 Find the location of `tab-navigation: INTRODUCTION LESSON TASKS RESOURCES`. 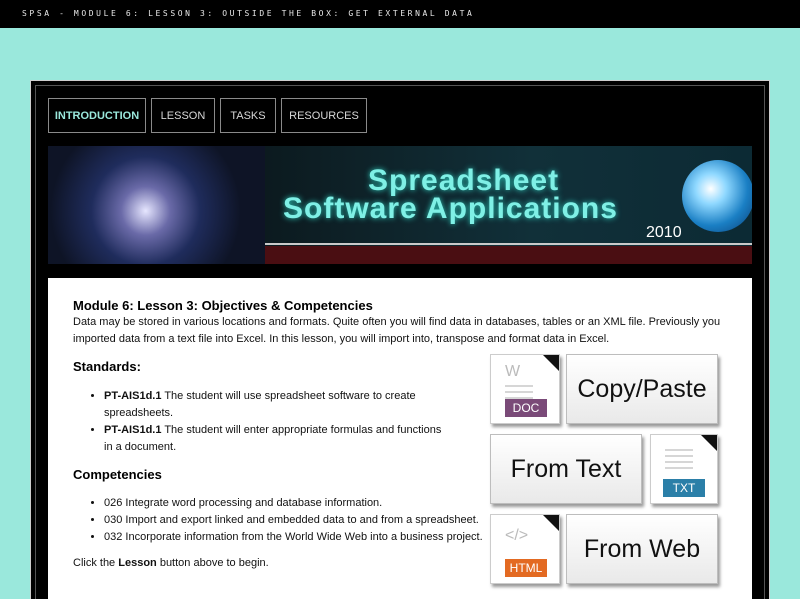

tab-navigation: INTRODUCTION LESSON TASKS RESOURCES is located at coordinates (207, 115).